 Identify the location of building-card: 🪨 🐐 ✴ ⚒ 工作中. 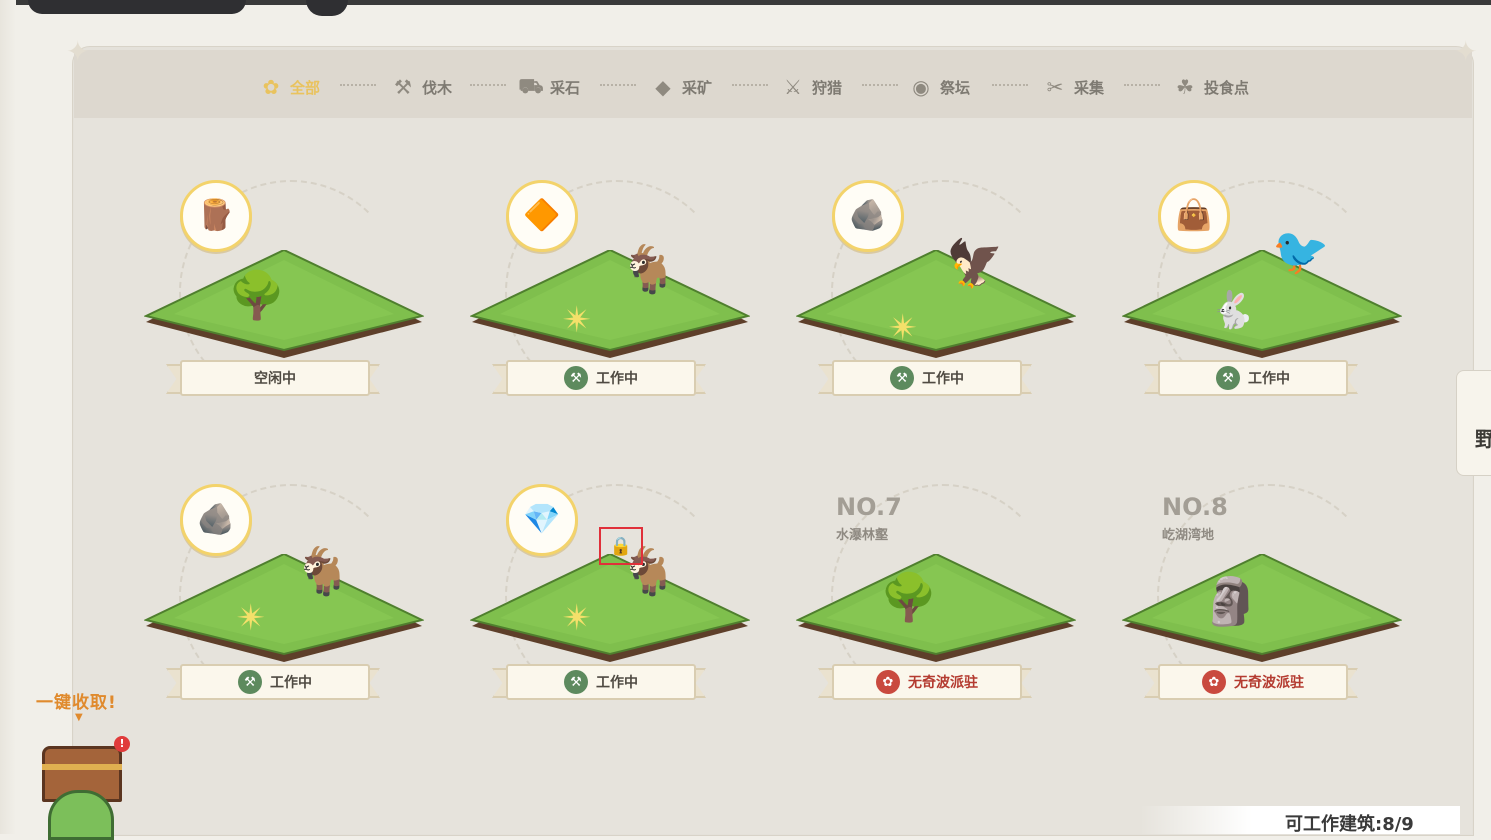
(289, 609).